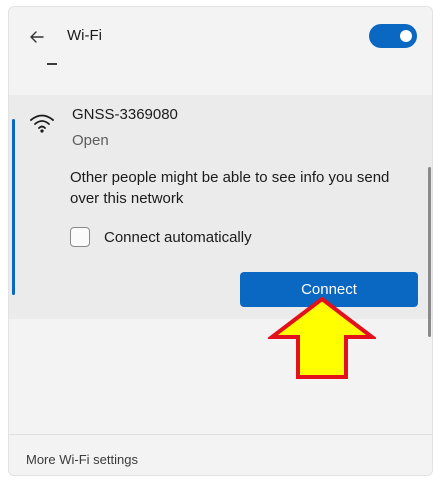 This screenshot has width=433, height=487. I want to click on wifi-toggle, so click(393, 36).